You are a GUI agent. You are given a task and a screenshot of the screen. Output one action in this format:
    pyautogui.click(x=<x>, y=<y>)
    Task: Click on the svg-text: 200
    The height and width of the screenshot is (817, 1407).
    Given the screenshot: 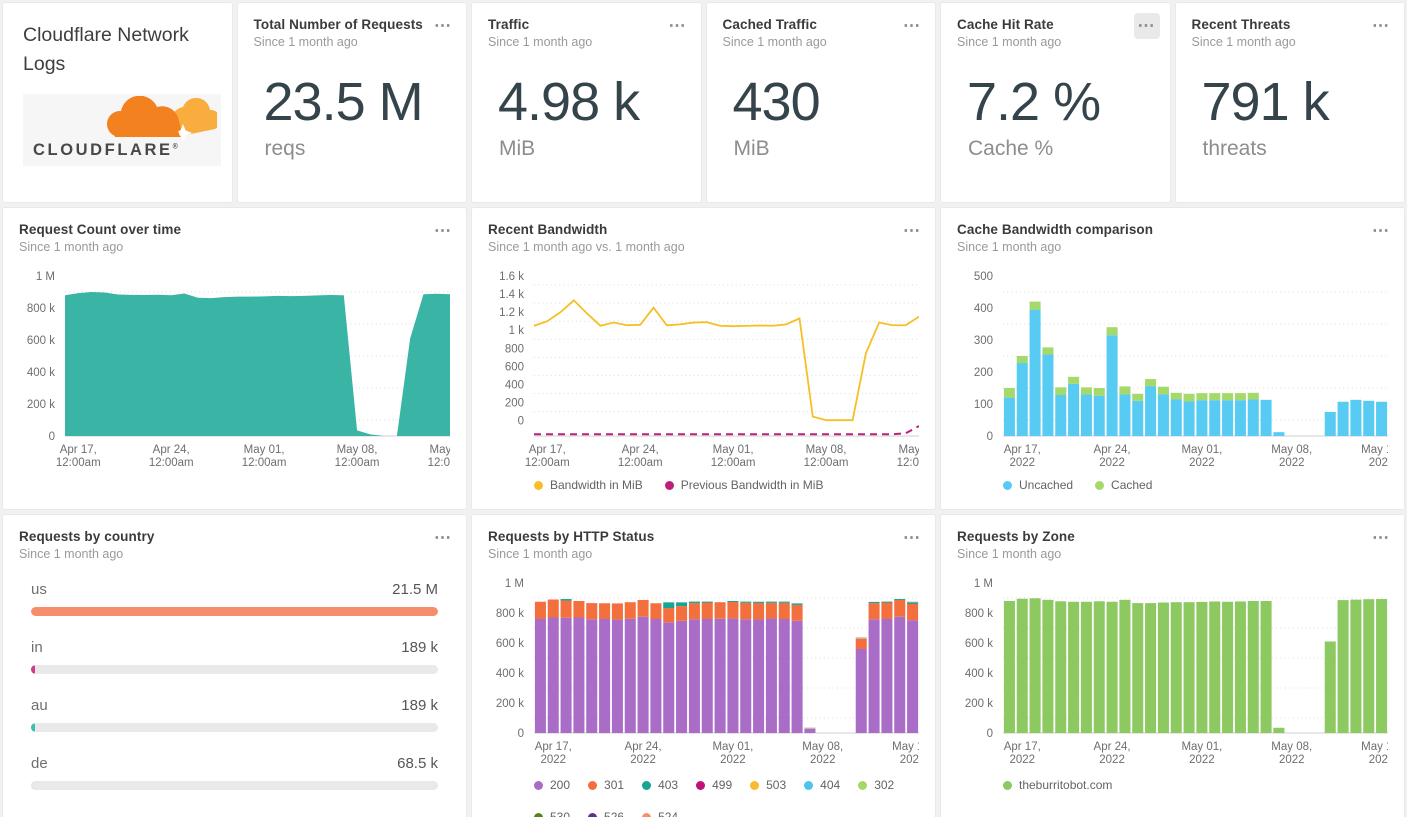 What is the action you would take?
    pyautogui.click(x=983, y=373)
    